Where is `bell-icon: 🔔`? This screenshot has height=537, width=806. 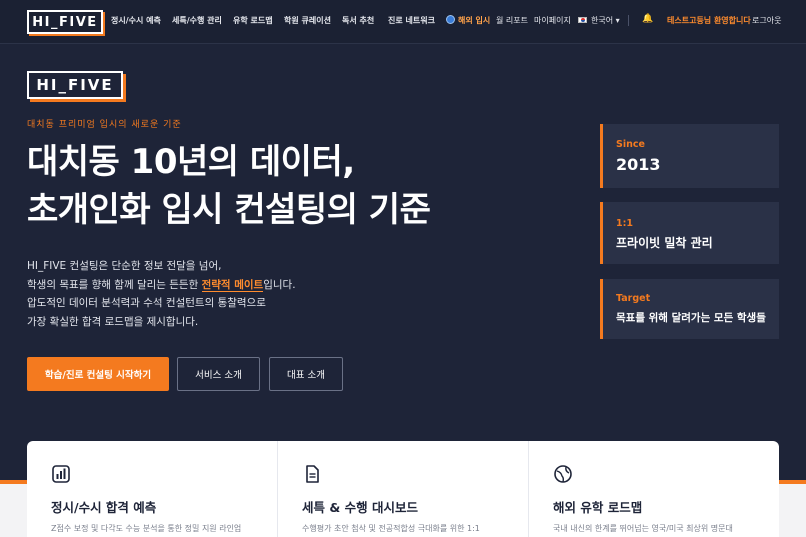
bell-icon: 🔔 is located at coordinates (647, 19).